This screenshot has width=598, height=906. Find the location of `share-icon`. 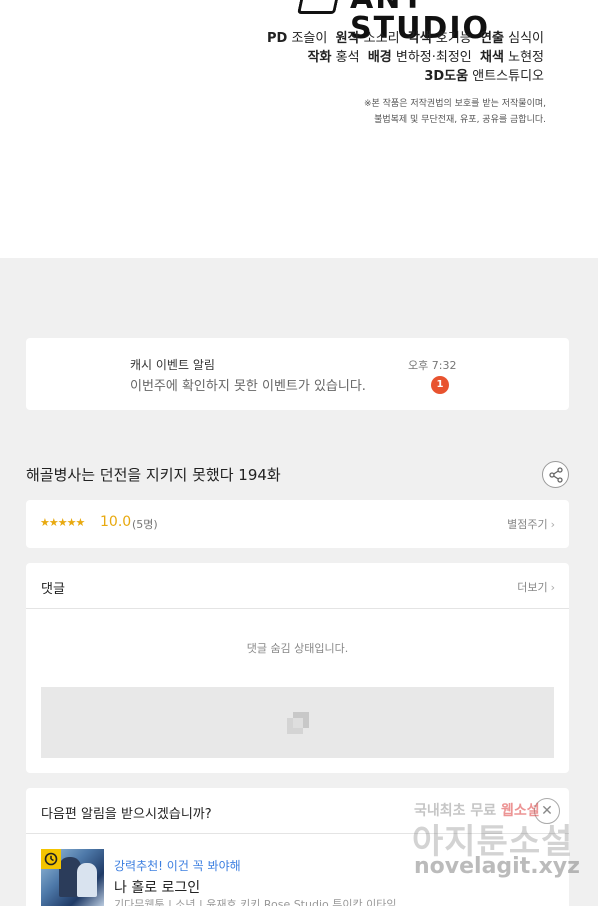

share-icon is located at coordinates (556, 475).